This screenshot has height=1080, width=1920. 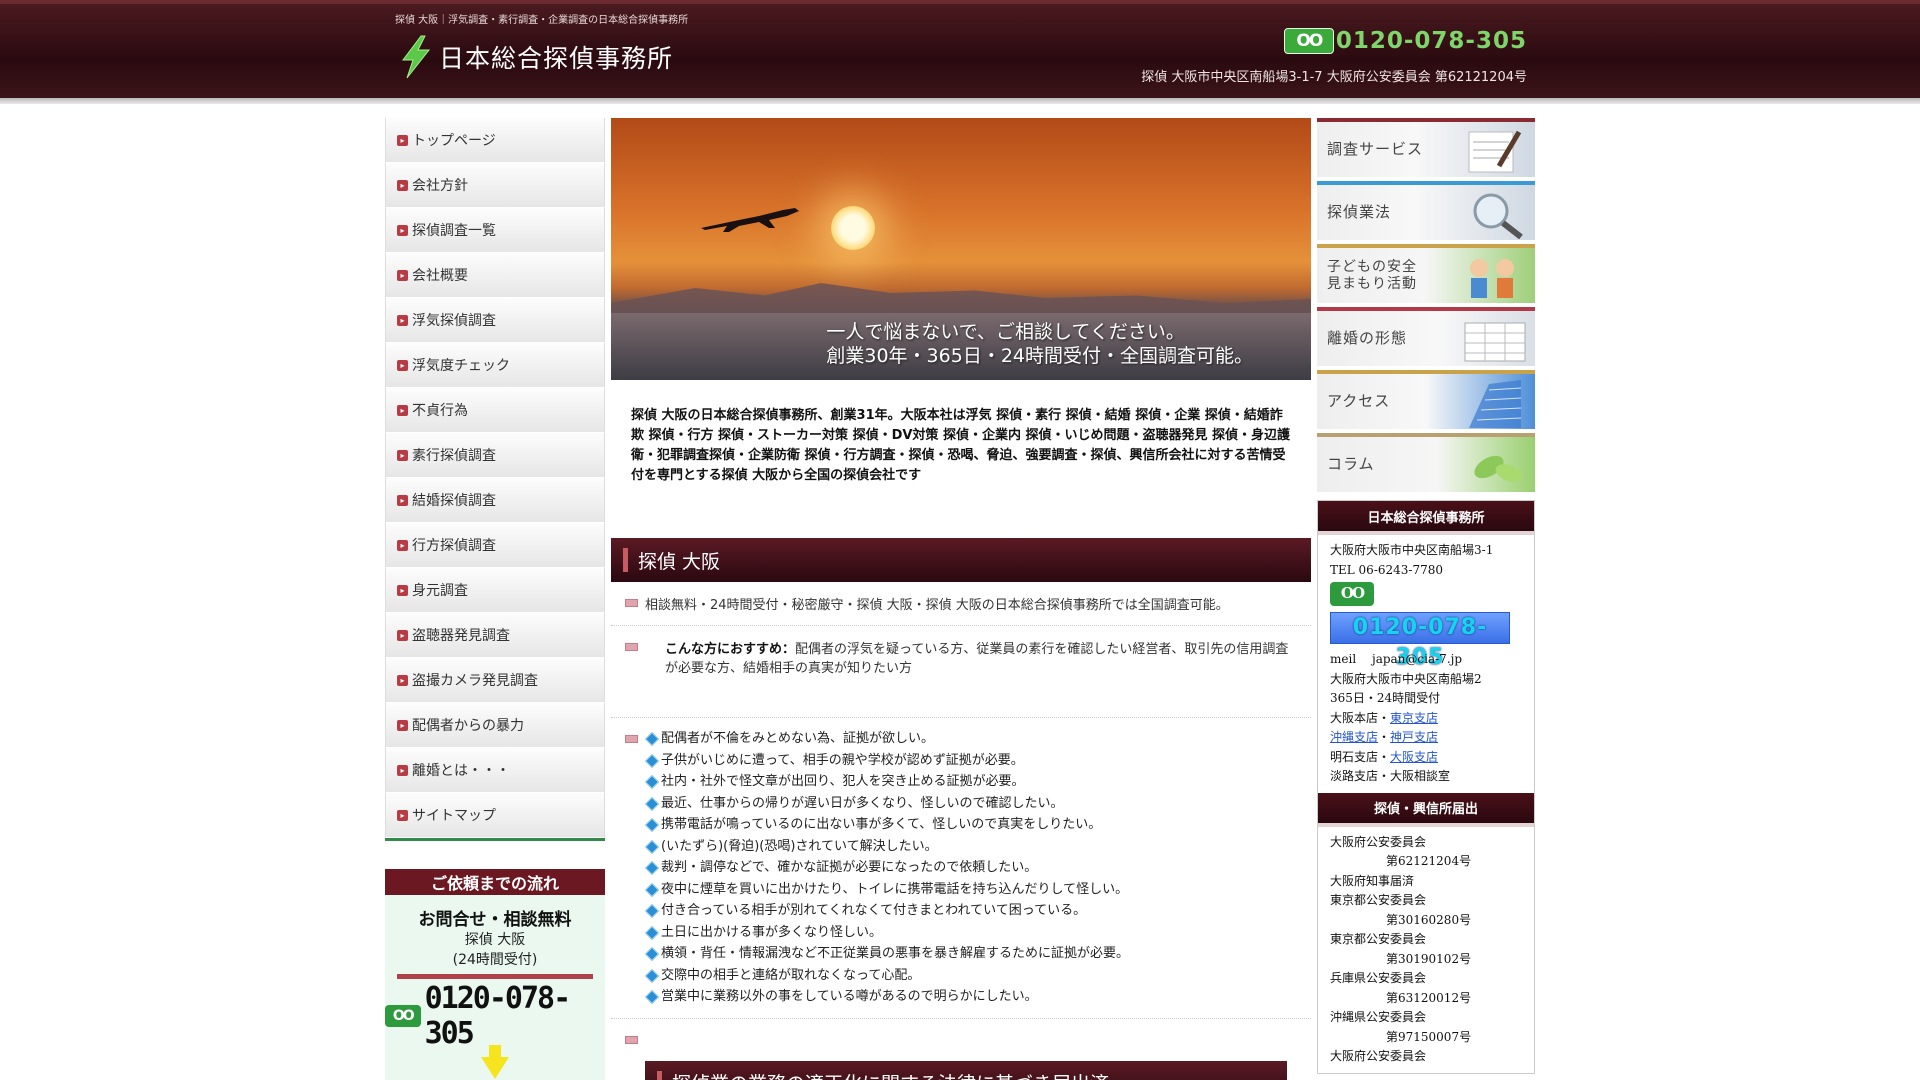 I want to click on nav-item-label: 結婚探偵調査, so click(x=454, y=501).